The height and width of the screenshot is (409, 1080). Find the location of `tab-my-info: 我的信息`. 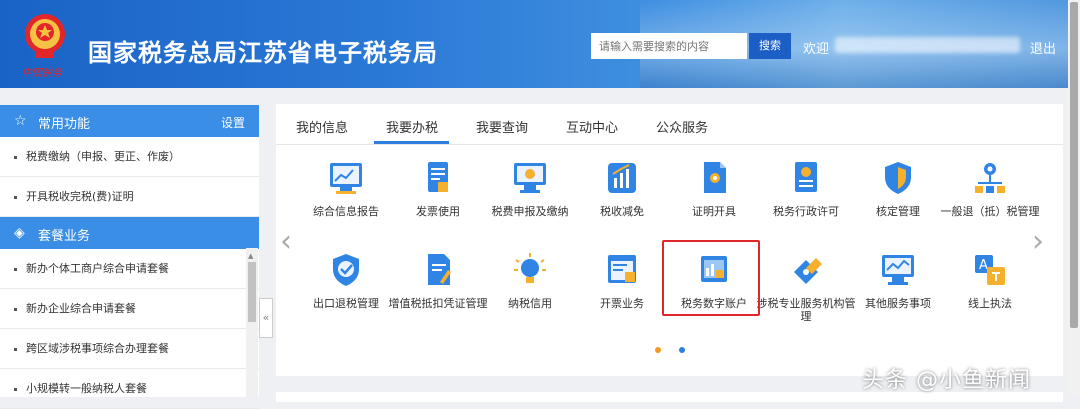

tab-my-info: 我的信息 is located at coordinates (322, 126).